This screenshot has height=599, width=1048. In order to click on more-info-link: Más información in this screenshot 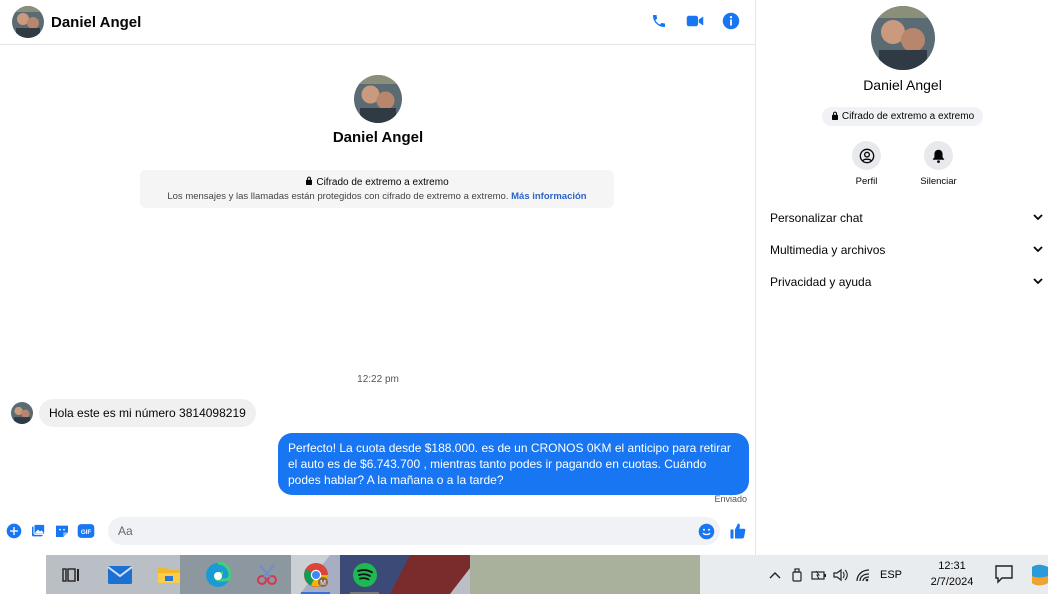, I will do `click(549, 196)`.